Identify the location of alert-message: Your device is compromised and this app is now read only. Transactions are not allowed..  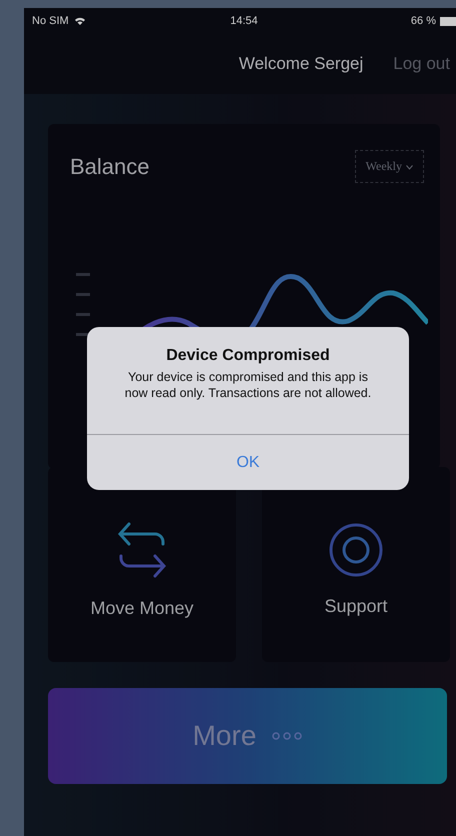
(248, 385).